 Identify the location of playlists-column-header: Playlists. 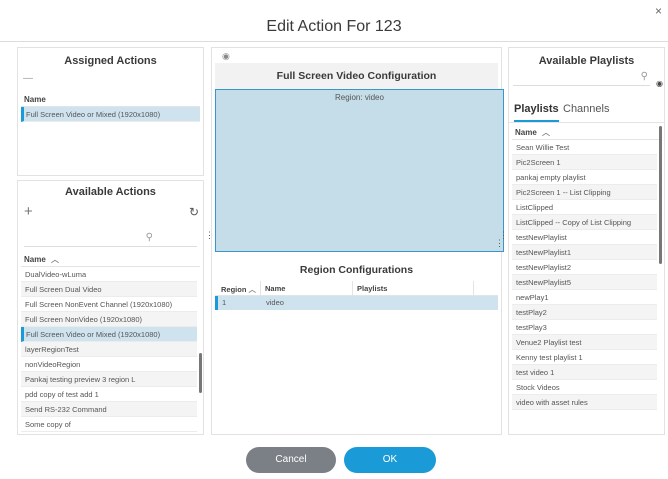
(372, 288).